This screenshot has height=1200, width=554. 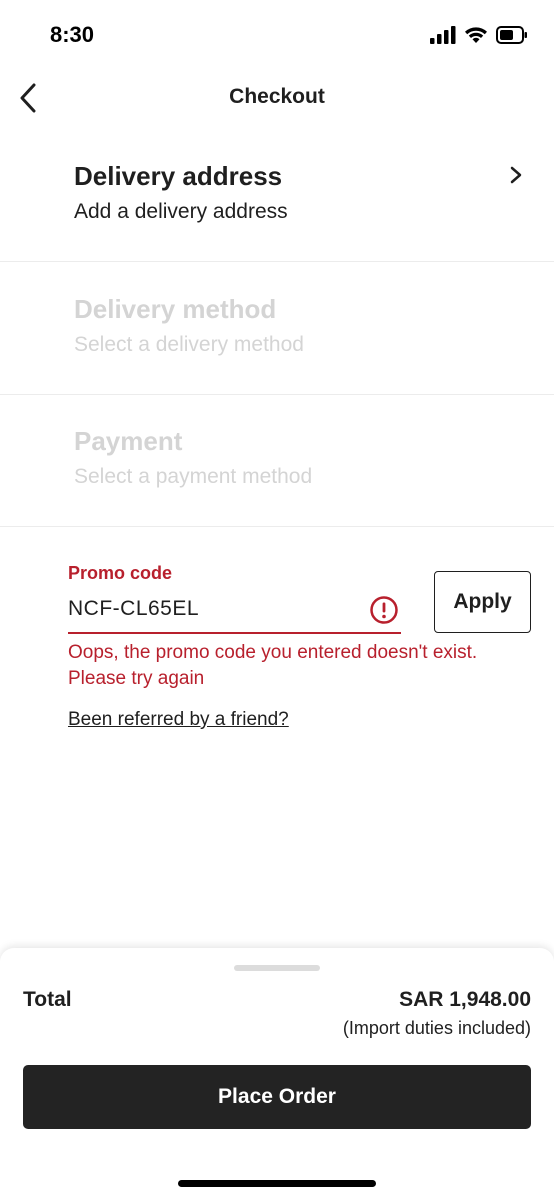 What do you see at coordinates (178, 176) in the screenshot?
I see `delivery-address-title: Delivery address` at bounding box center [178, 176].